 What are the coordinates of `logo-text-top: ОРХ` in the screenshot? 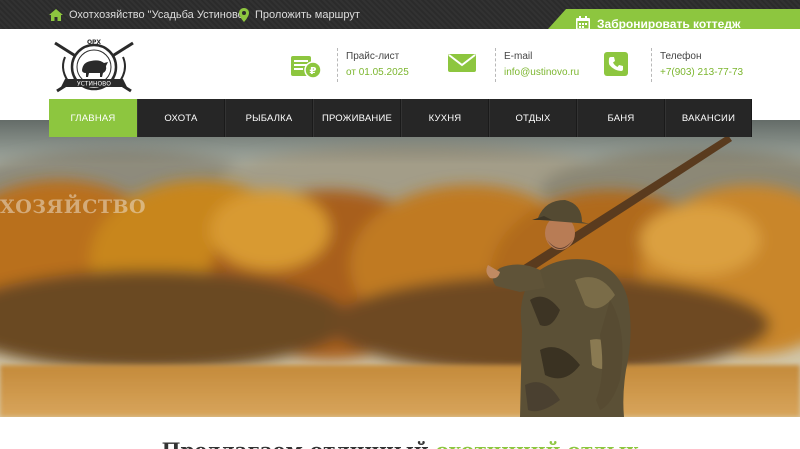 It's located at (94, 42).